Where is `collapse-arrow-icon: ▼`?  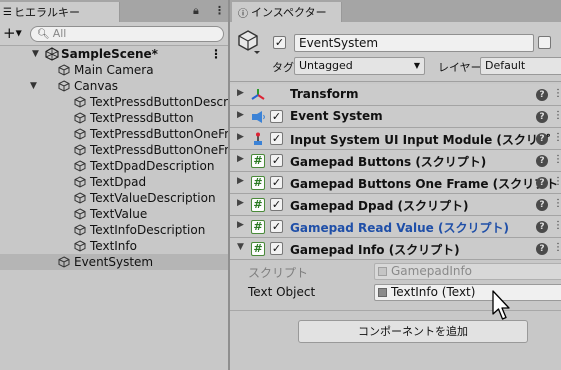 collapse-arrow-icon: ▼ is located at coordinates (240, 247).